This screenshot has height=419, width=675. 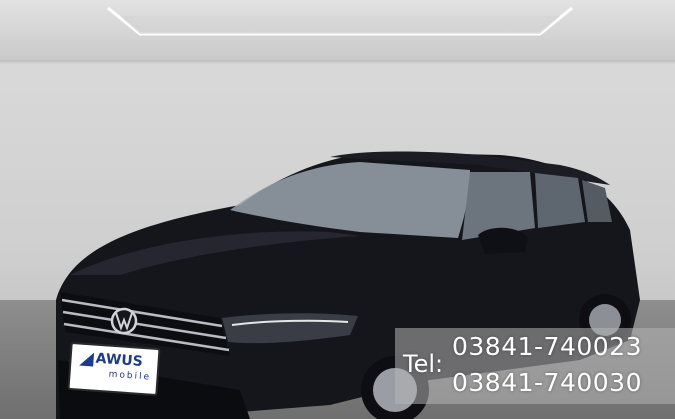 I want to click on phone-overlay: Tel: 03841-740023 03841-740030, so click(x=535, y=366).